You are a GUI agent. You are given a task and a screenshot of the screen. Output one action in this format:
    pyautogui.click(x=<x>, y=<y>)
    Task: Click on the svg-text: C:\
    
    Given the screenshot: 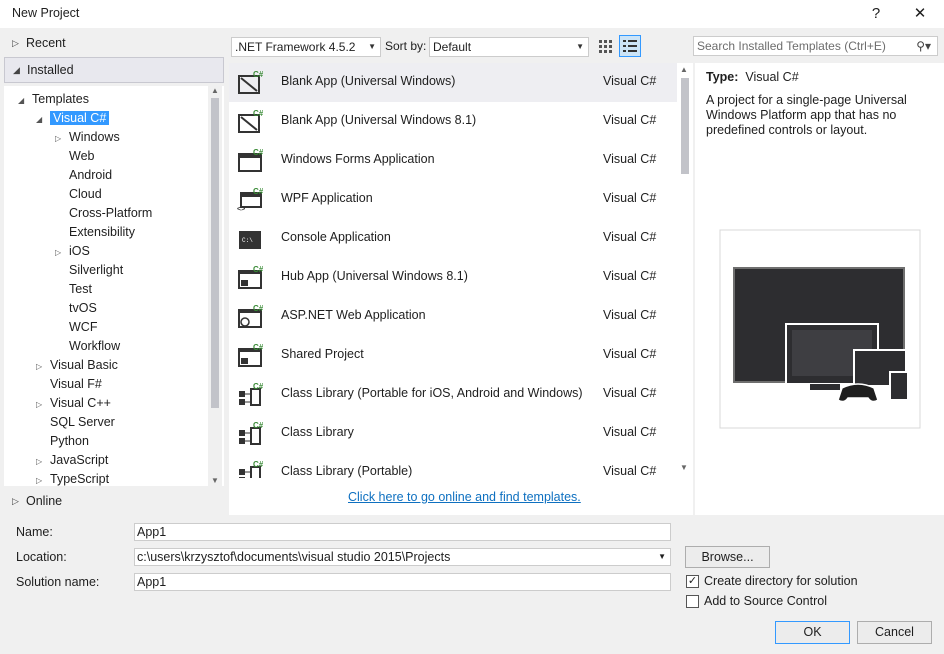 What is the action you would take?
    pyautogui.click(x=247, y=240)
    